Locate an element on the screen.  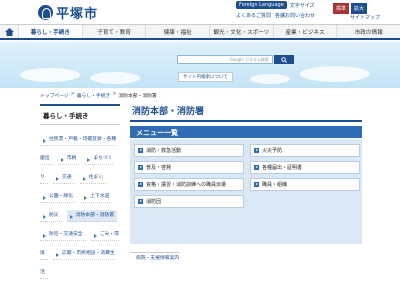
sidebar-item-water: 上下水道 is located at coordinates (97, 197).